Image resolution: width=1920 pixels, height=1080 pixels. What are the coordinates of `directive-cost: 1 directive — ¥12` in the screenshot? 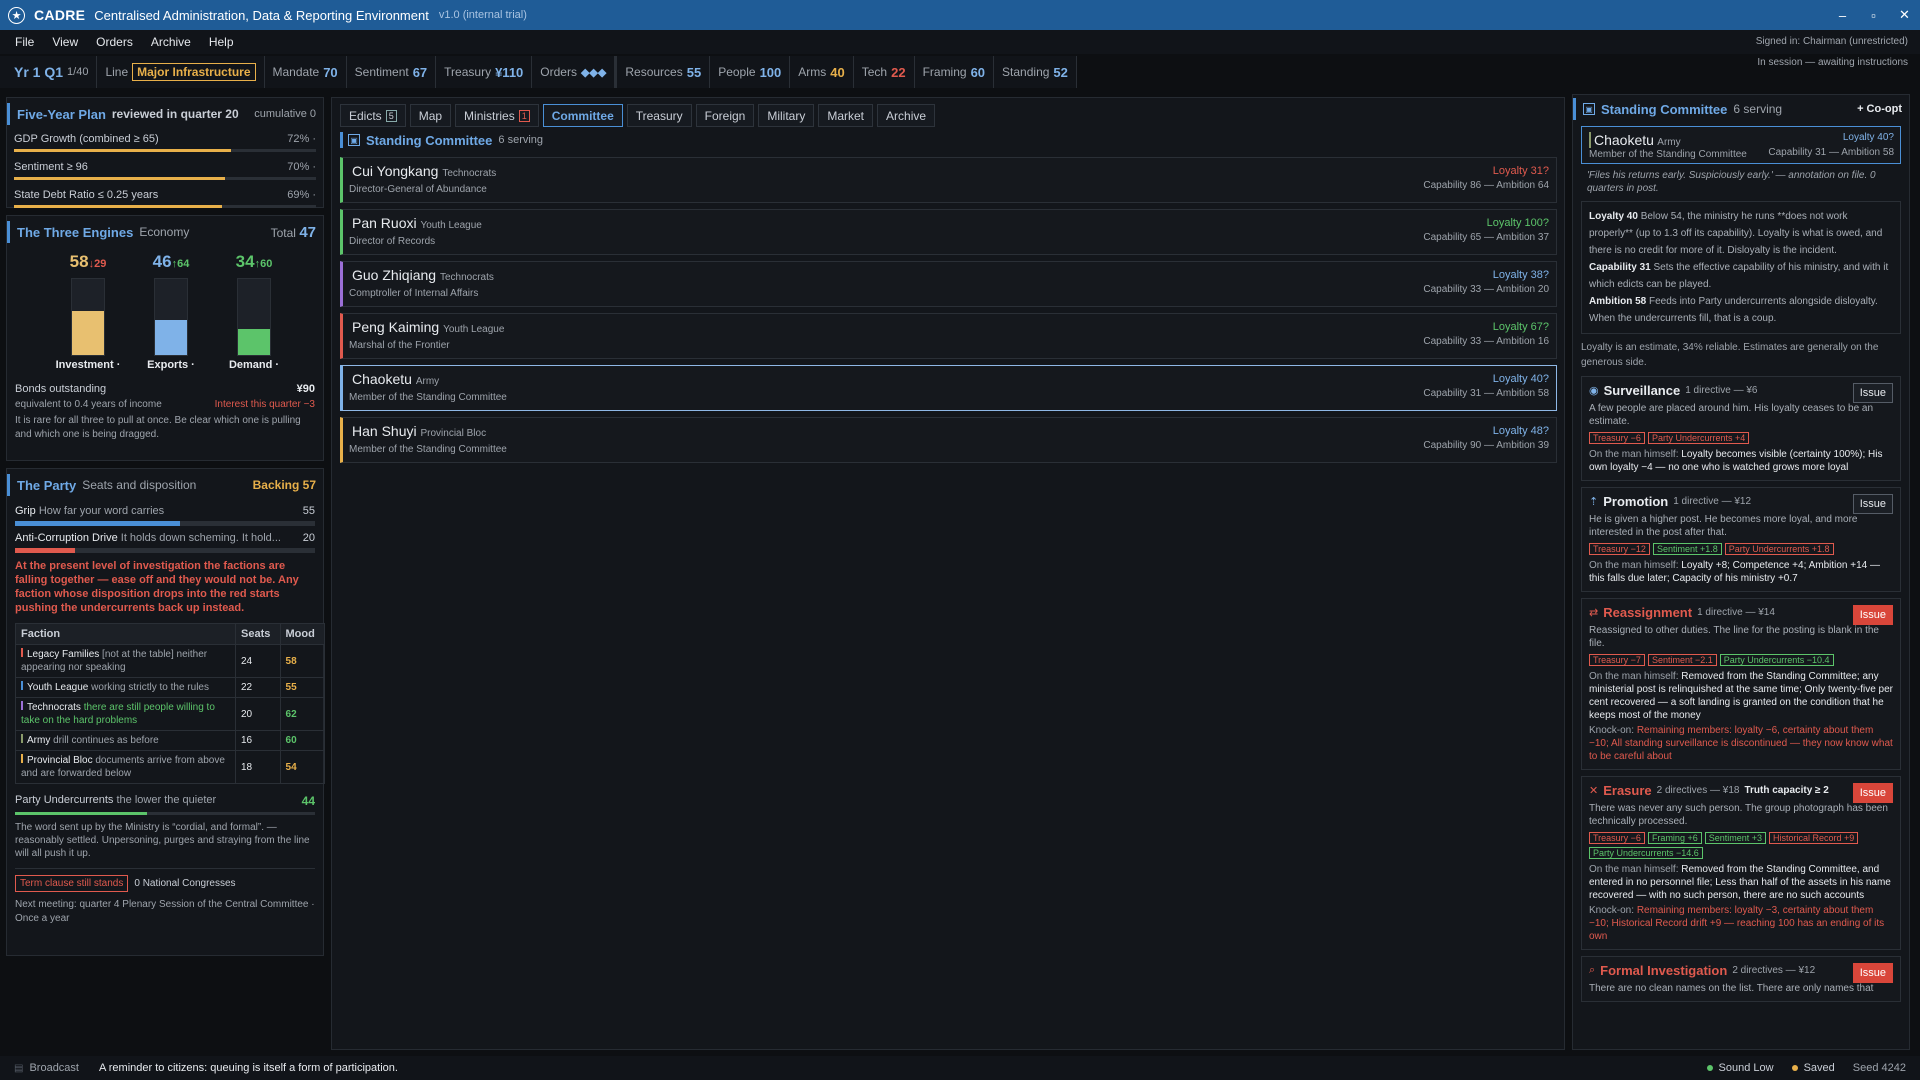 It's located at (1712, 501).